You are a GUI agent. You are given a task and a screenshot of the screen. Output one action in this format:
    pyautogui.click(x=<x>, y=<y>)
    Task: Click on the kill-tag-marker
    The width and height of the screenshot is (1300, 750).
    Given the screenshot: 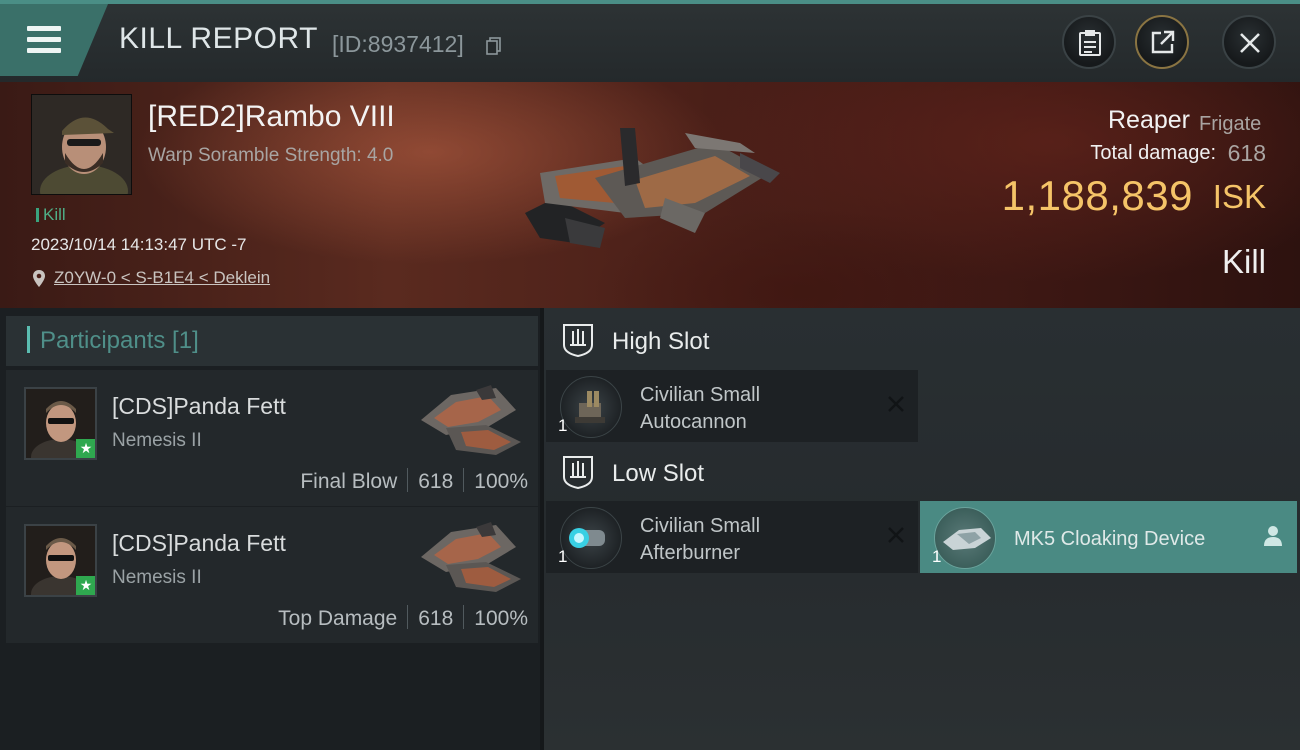 What is the action you would take?
    pyautogui.click(x=37, y=215)
    